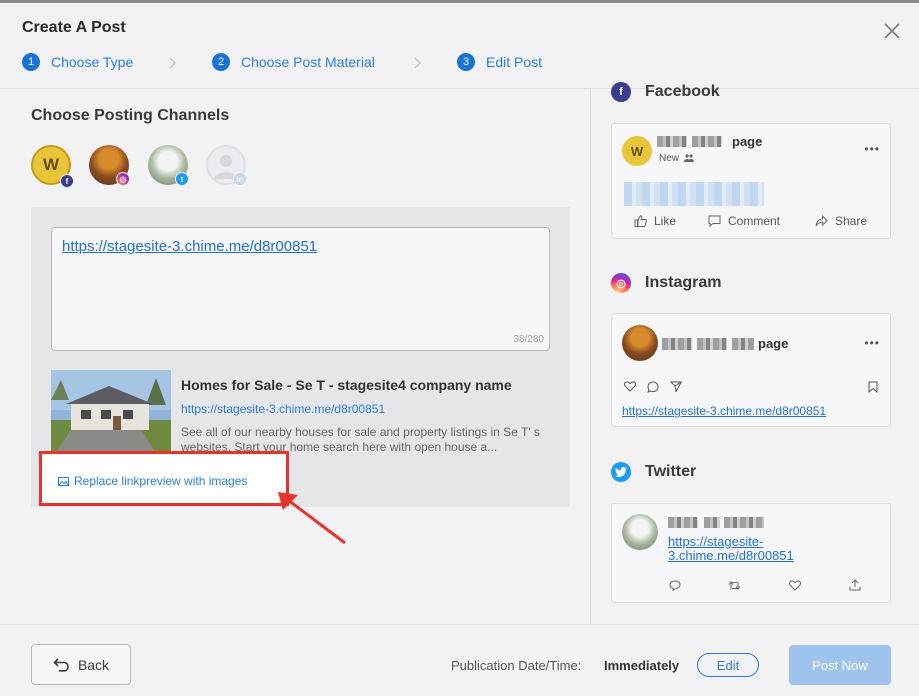 The width and height of the screenshot is (919, 696). I want to click on twitter-preview-title: Twitter, so click(671, 471).